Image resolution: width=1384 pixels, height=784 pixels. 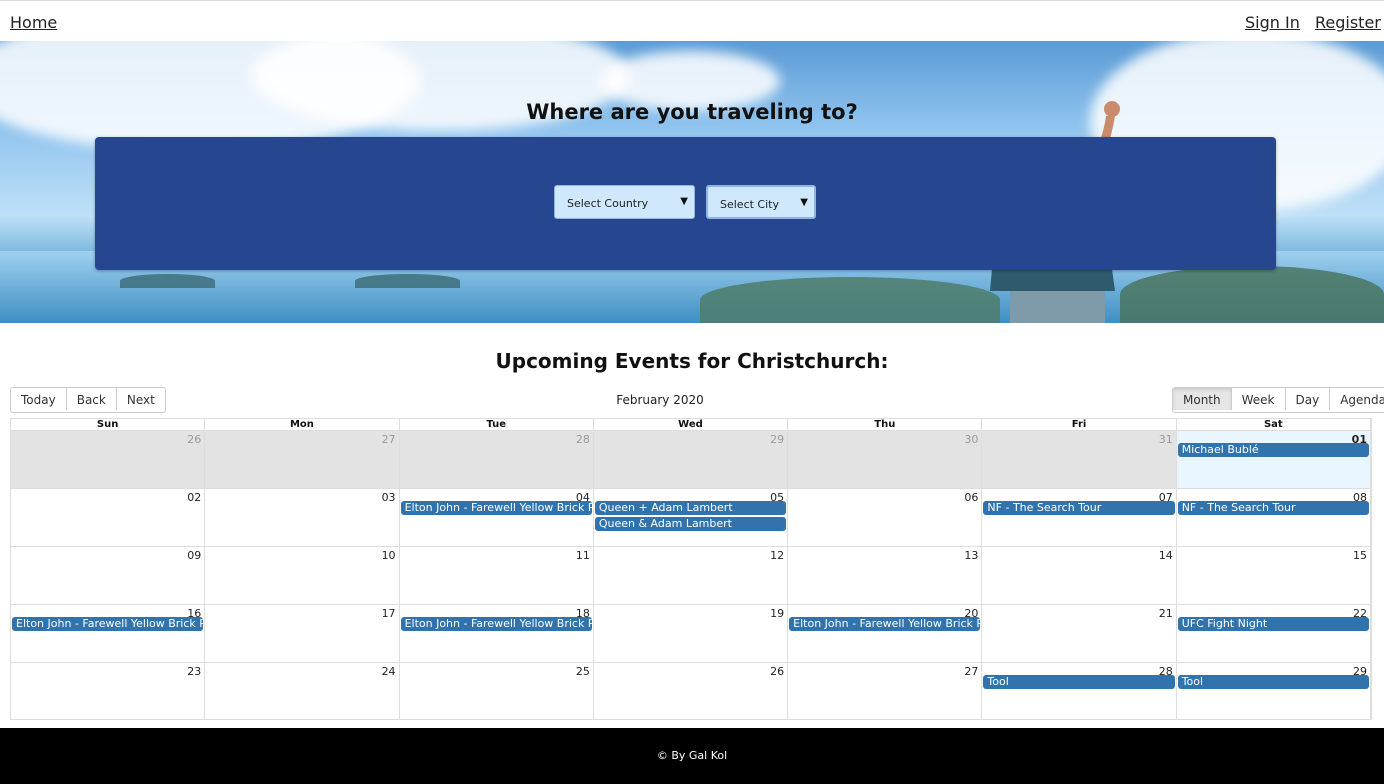 I want to click on day-cell: 23, so click(x=108, y=691).